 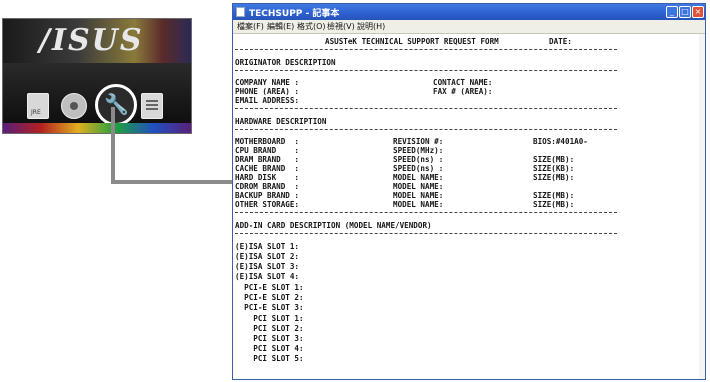 What do you see at coordinates (418, 150) in the screenshot?
I see `hw-field: SPEED(MHz):` at bounding box center [418, 150].